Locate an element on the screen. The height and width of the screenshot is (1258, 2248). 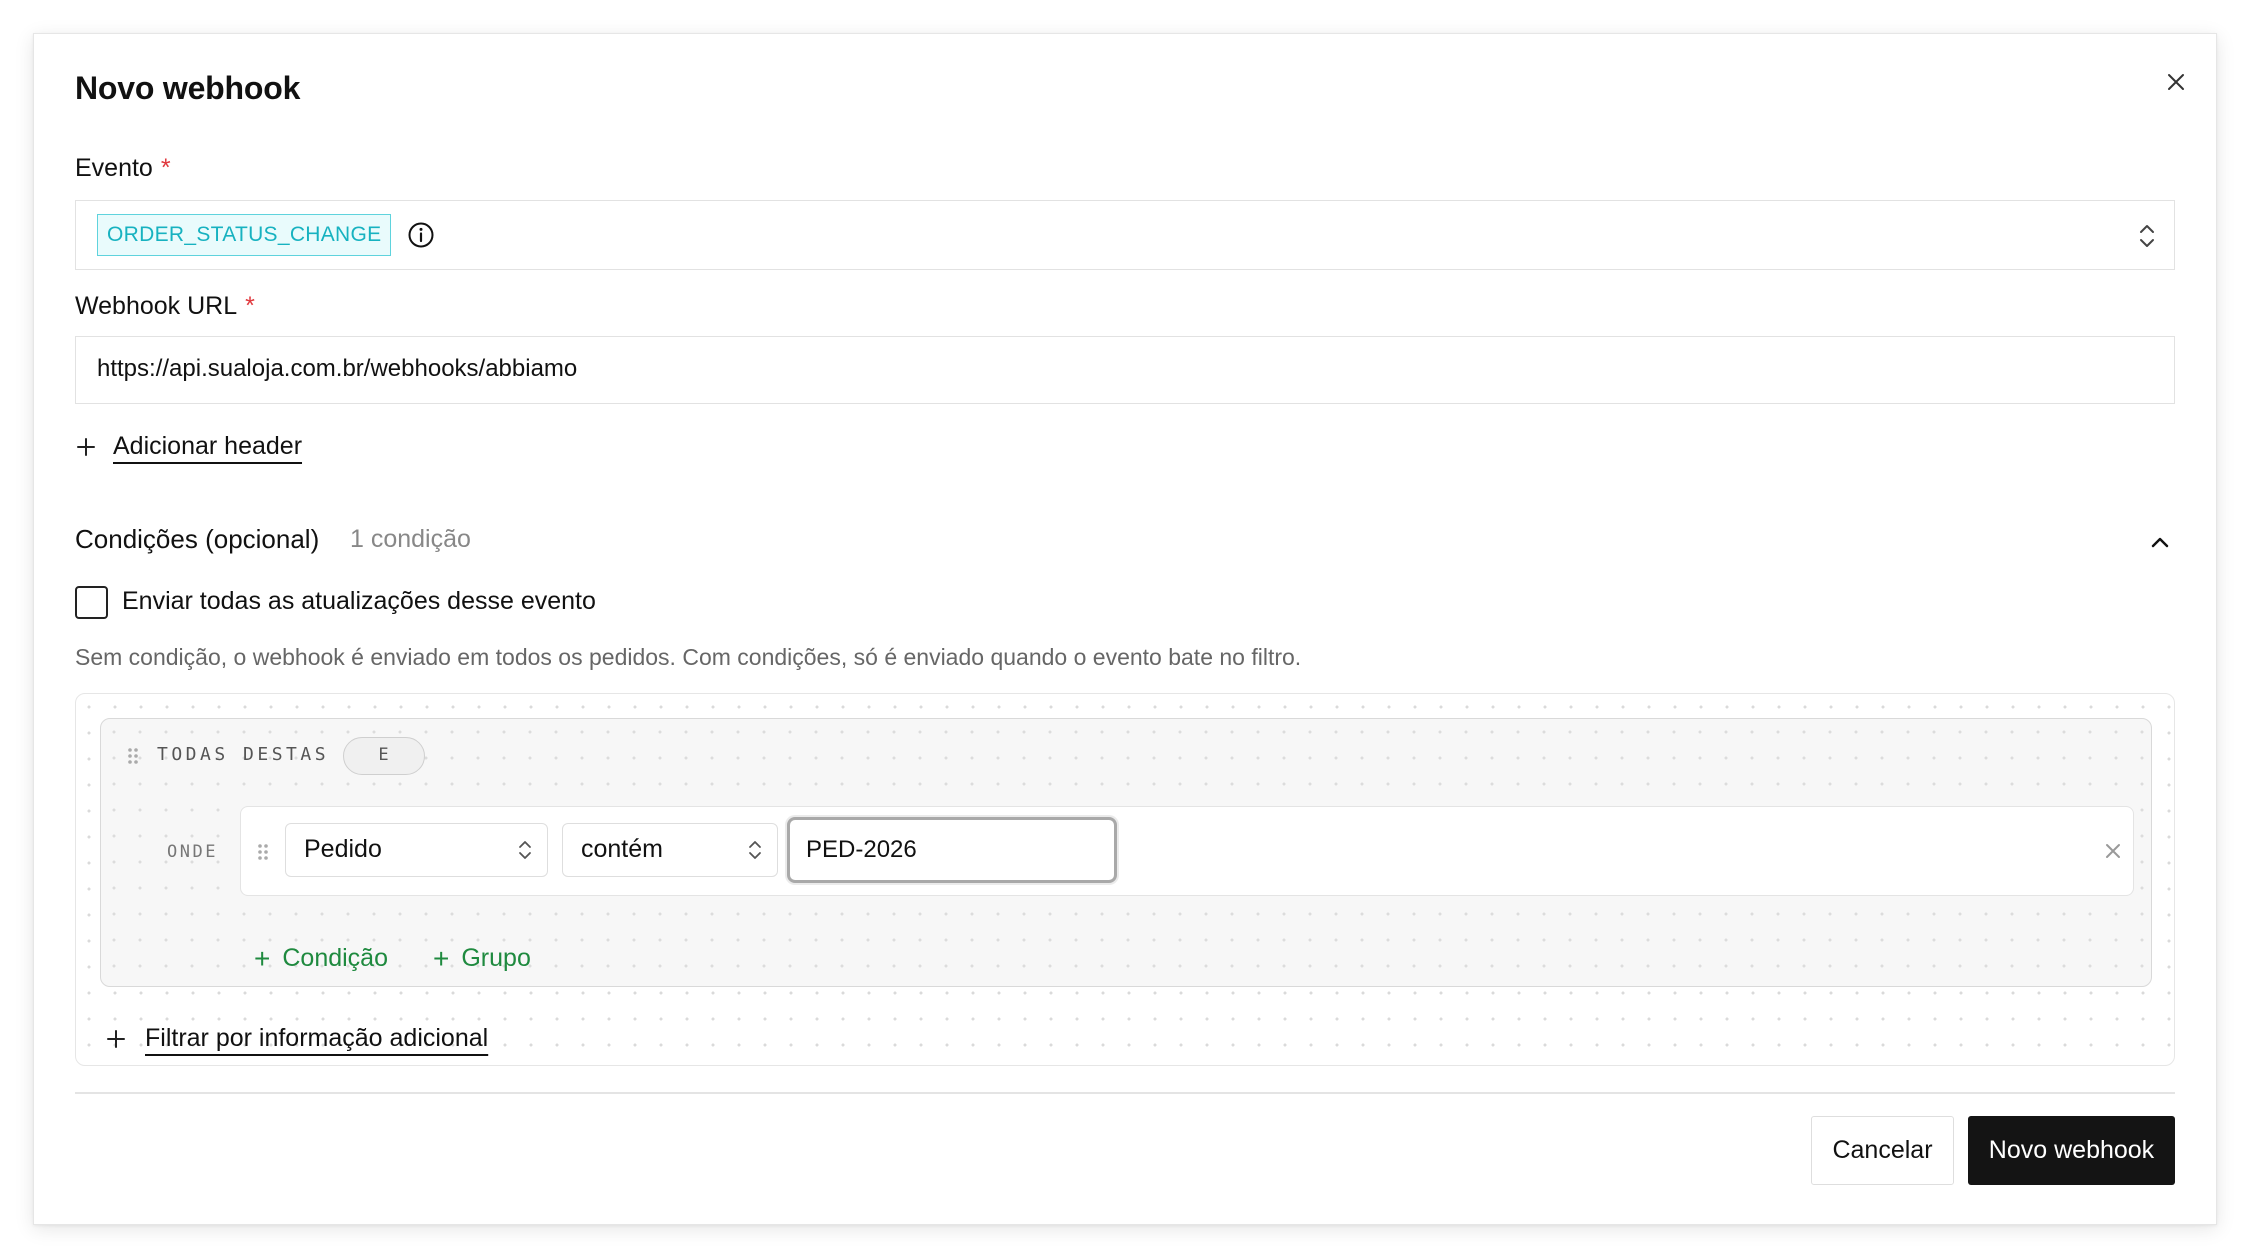
modal-title: Novo webhook is located at coordinates (188, 88).